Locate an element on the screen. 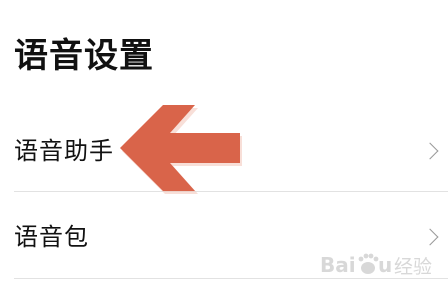 The height and width of the screenshot is (300, 448). settings-item-label: 语音助手 is located at coordinates (64, 151).